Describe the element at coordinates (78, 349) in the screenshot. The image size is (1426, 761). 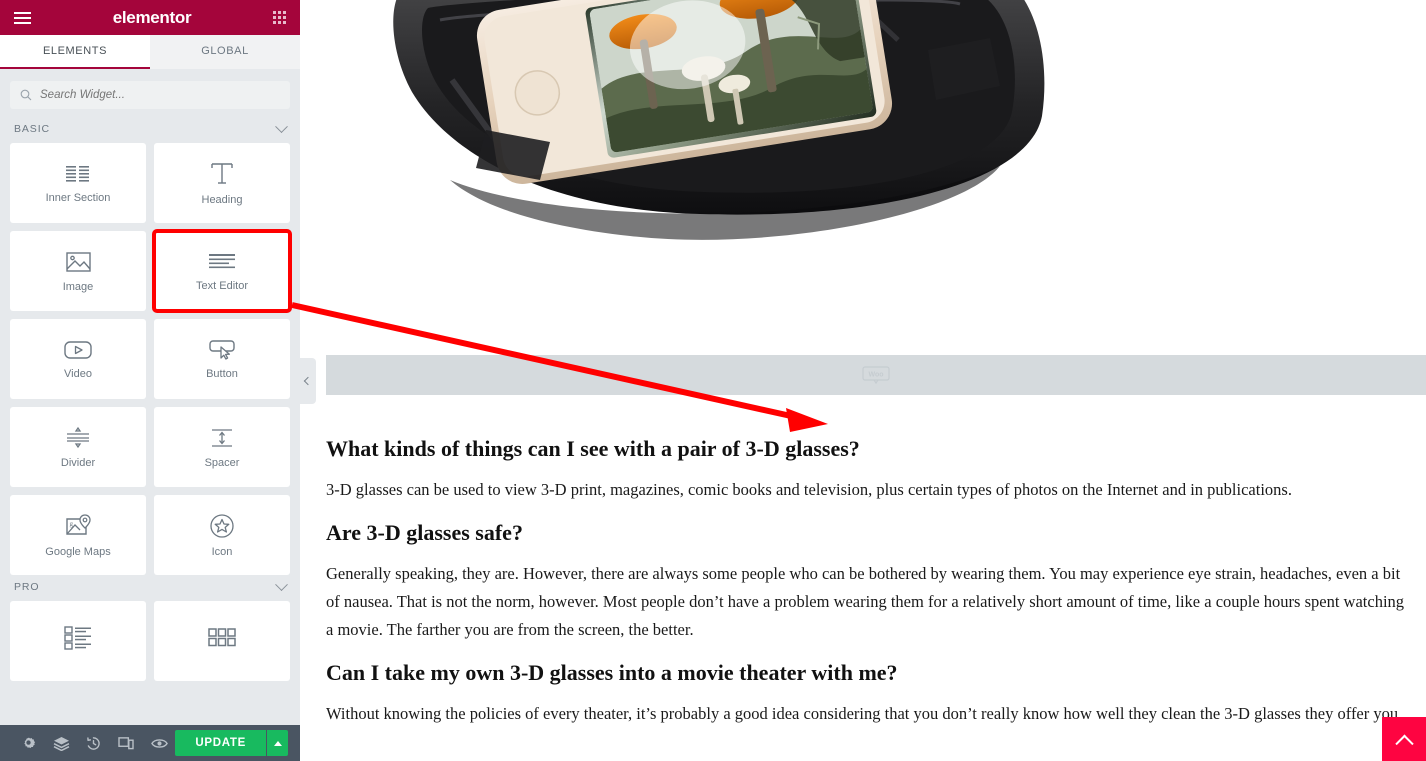
I see `video-play-icon` at that location.